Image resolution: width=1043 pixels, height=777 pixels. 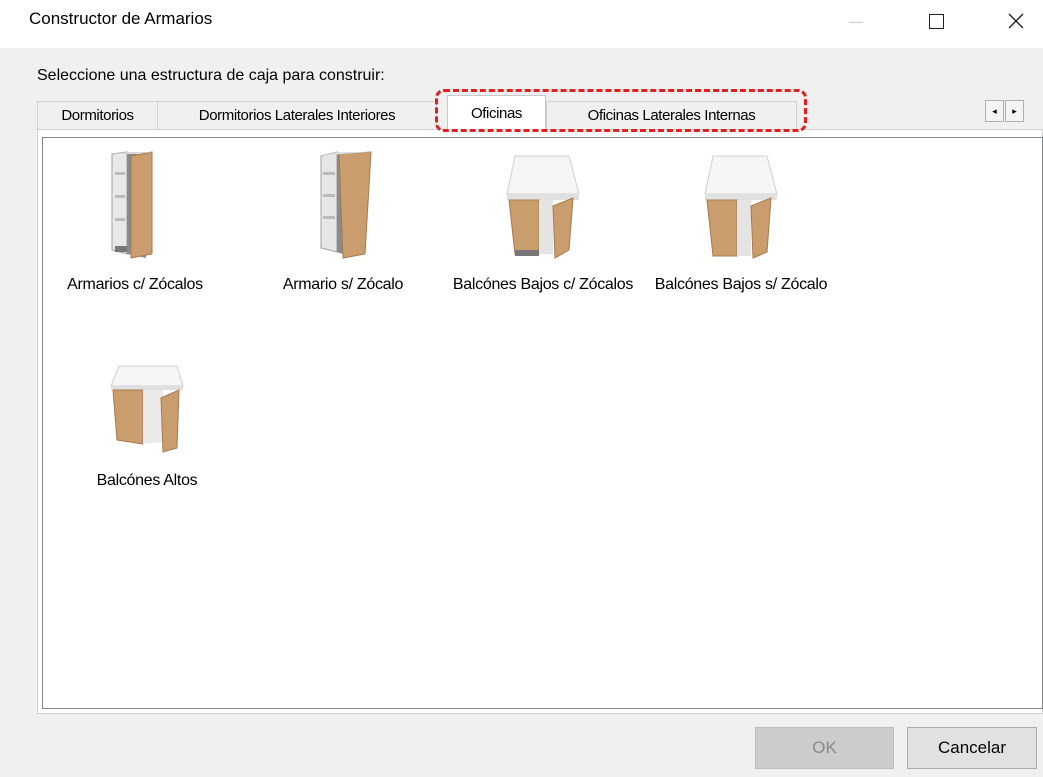 I want to click on minimize-button, so click(x=856, y=21).